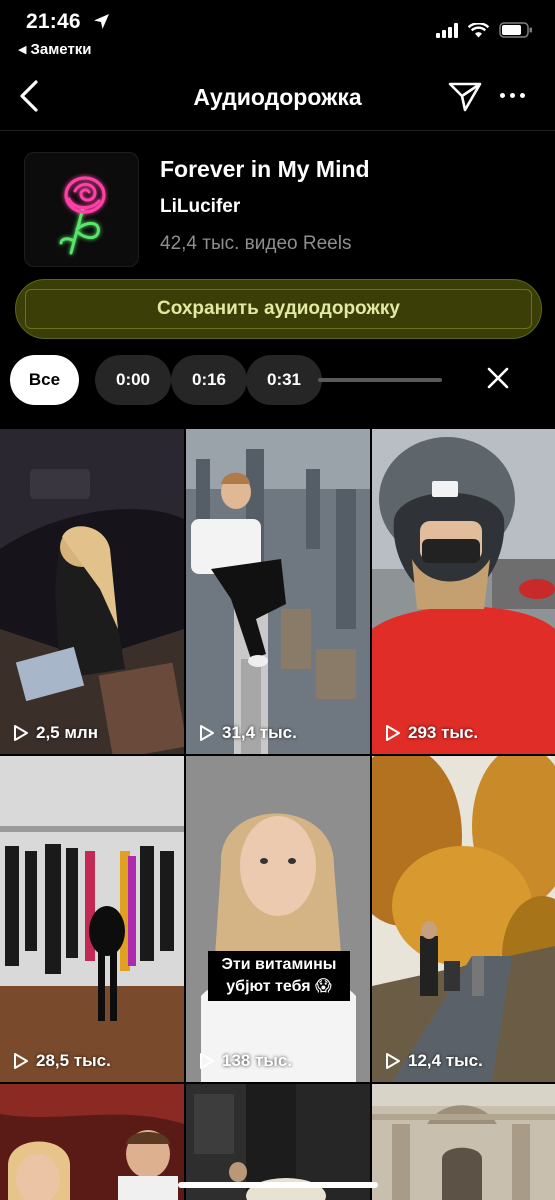 This screenshot has width=555, height=1200. Describe the element at coordinates (265, 169) in the screenshot. I see `track-title: Forever in My Mind` at that location.